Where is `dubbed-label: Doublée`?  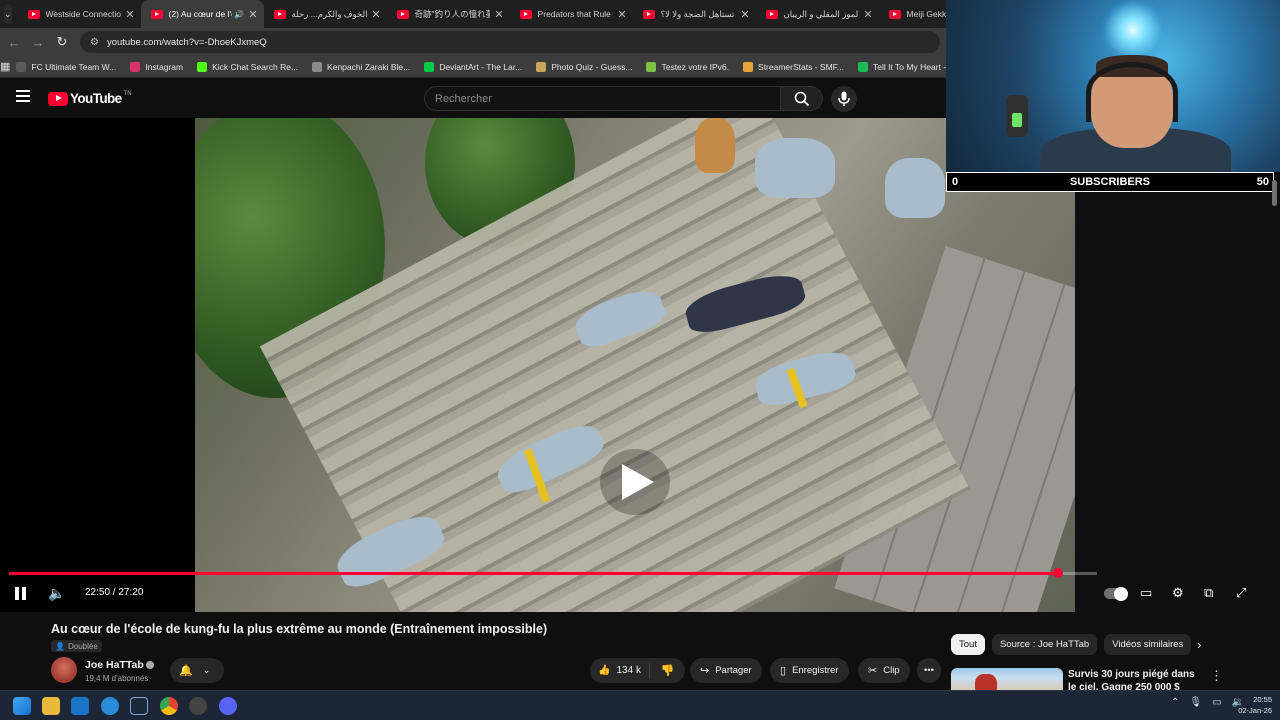 dubbed-label: Doublée is located at coordinates (82, 646).